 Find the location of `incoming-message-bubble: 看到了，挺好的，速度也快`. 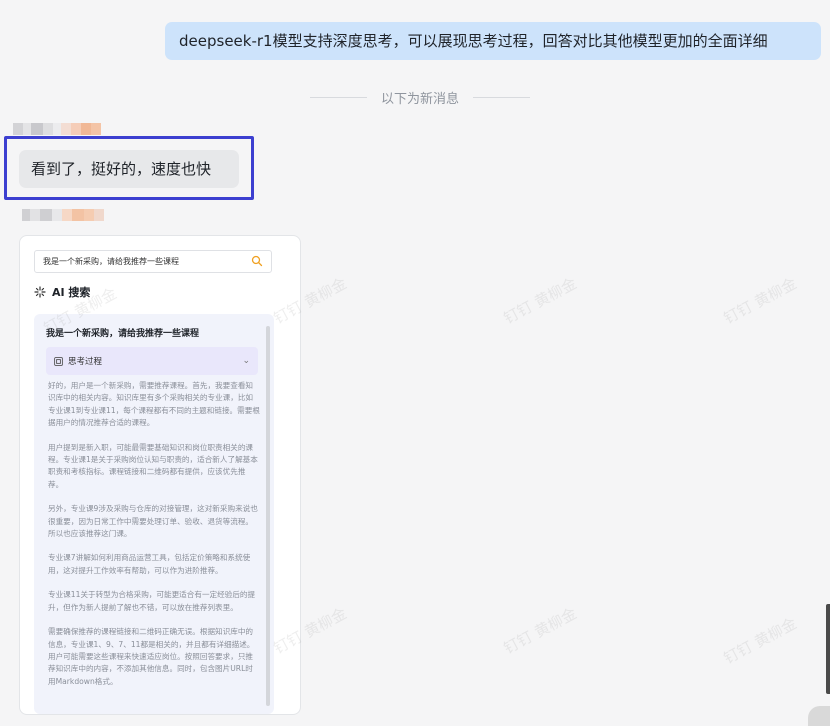

incoming-message-bubble: 看到了，挺好的，速度也快 is located at coordinates (129, 169).